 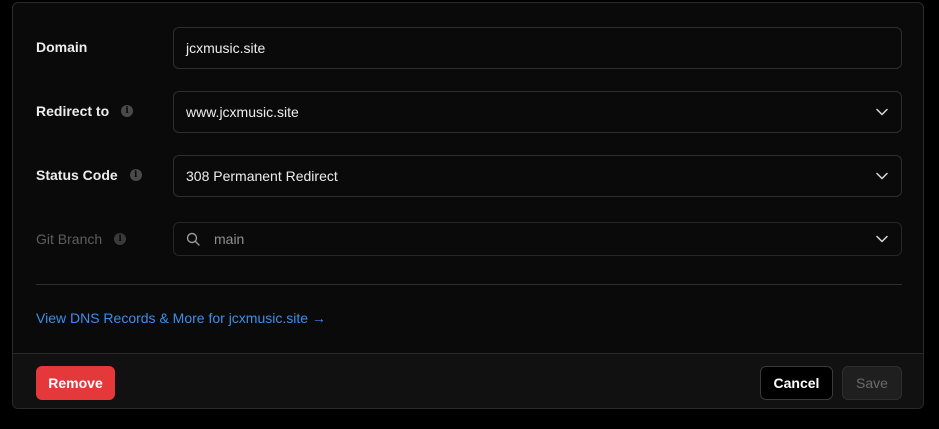 What do you see at coordinates (242, 112) in the screenshot?
I see `redirect-select-value: www.jcxmusic.site` at bounding box center [242, 112].